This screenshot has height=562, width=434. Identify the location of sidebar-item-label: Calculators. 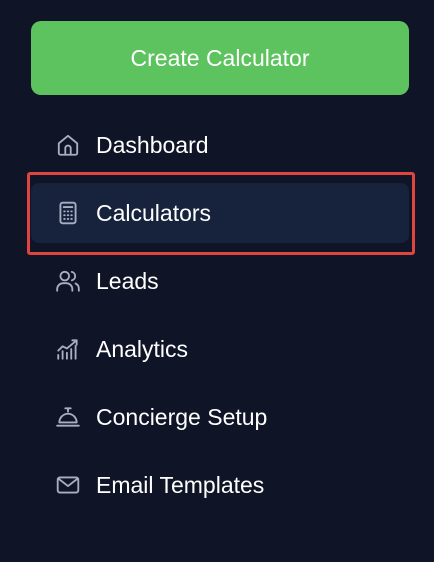
(154, 212).